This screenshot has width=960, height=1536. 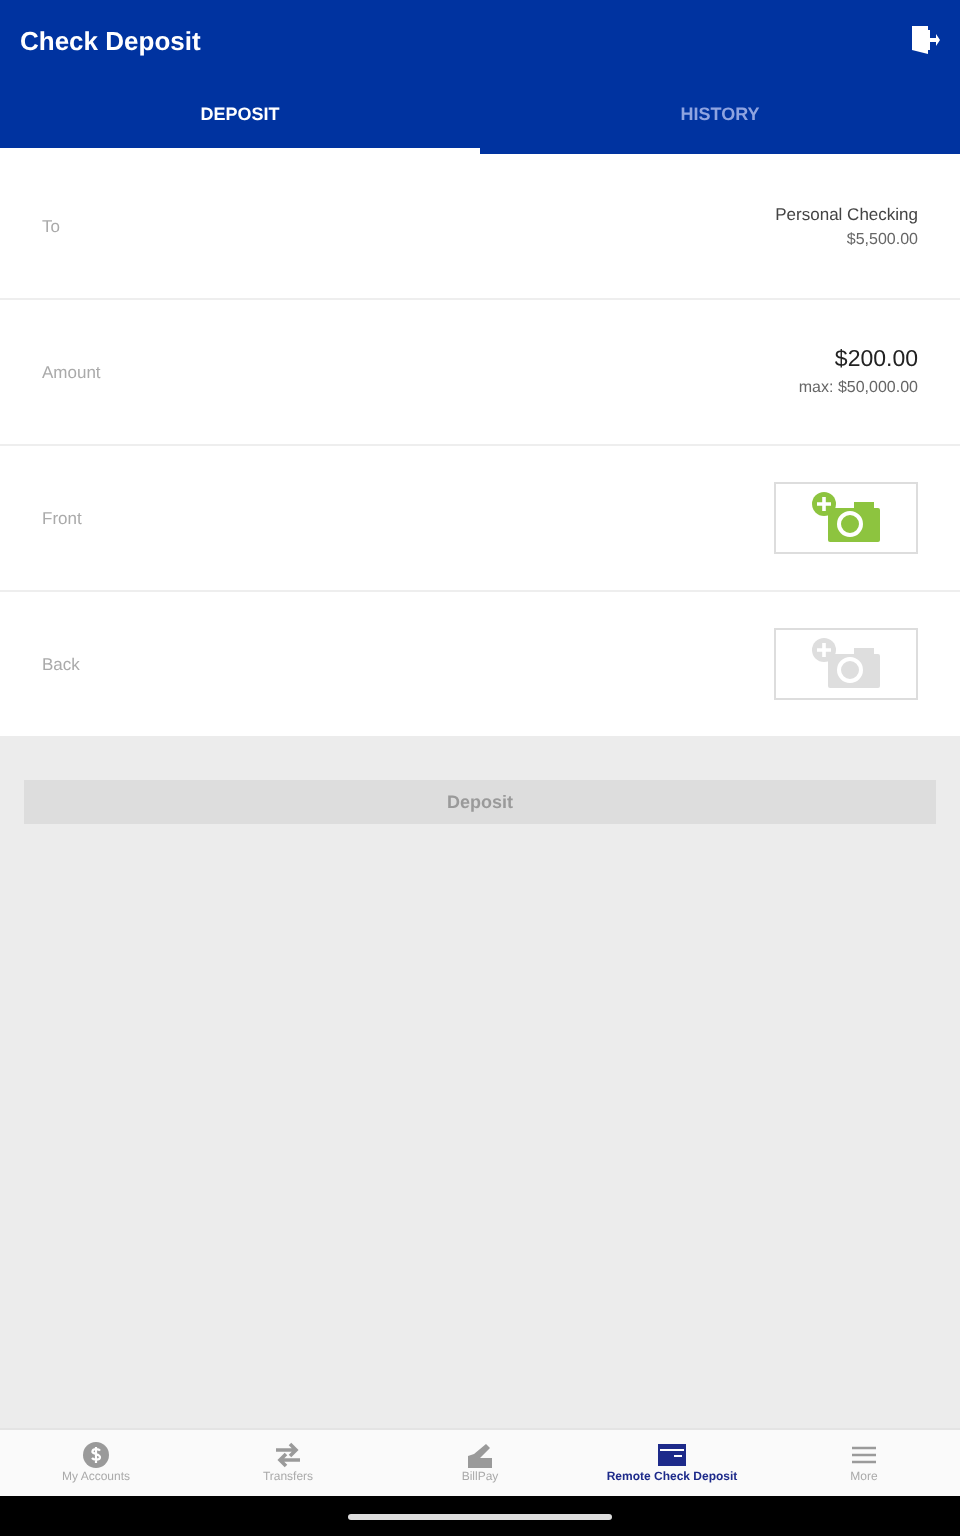 I want to click on field-label: Amount, so click(x=71, y=372).